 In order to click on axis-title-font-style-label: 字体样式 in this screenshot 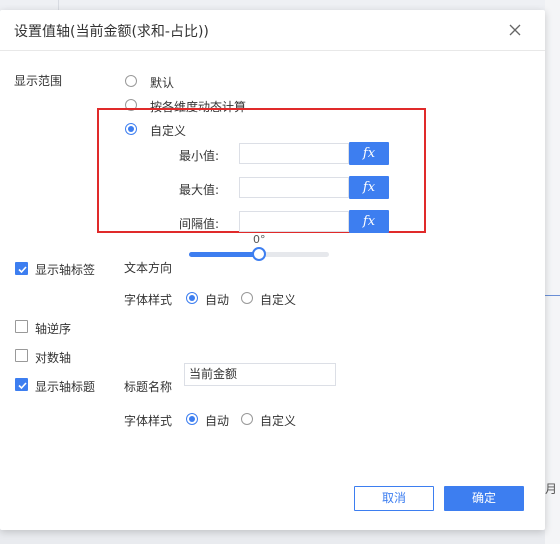, I will do `click(148, 421)`.